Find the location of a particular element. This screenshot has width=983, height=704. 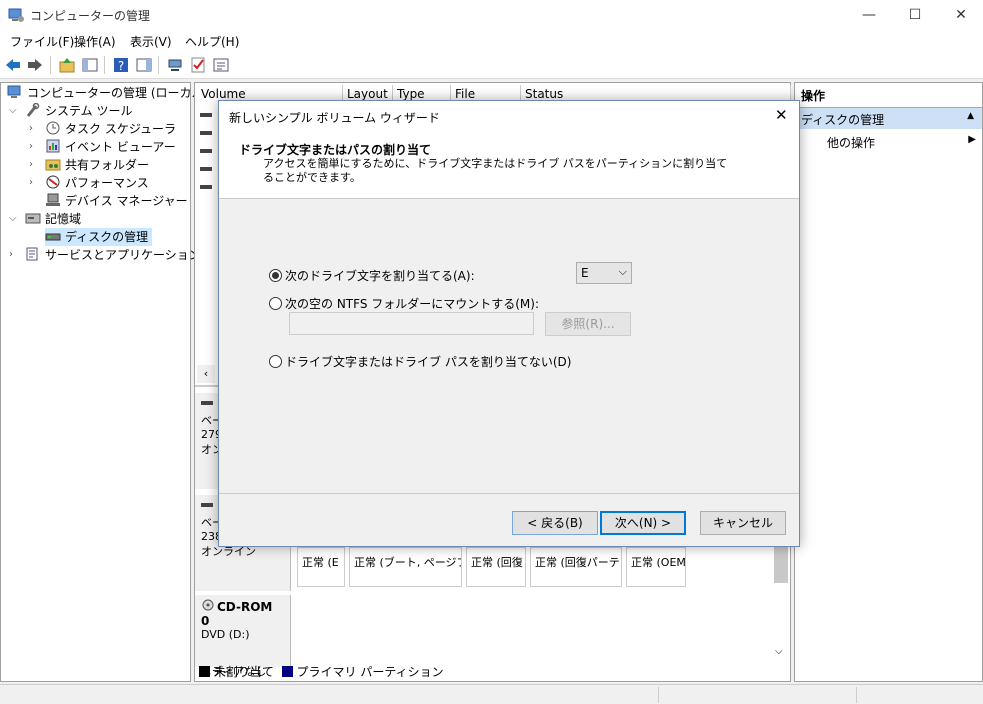

back-arrow-icon is located at coordinates (13, 65).